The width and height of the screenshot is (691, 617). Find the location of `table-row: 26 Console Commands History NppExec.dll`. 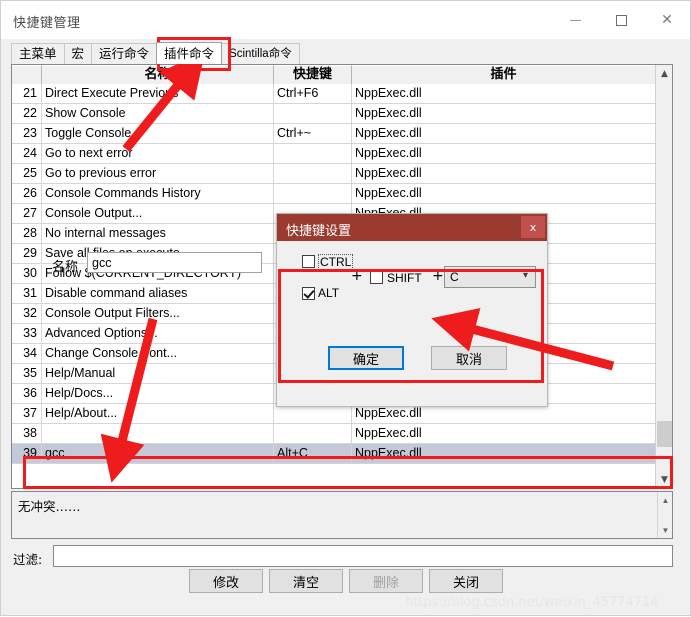

table-row: 26 Console Commands History NppExec.dll is located at coordinates (342, 194).